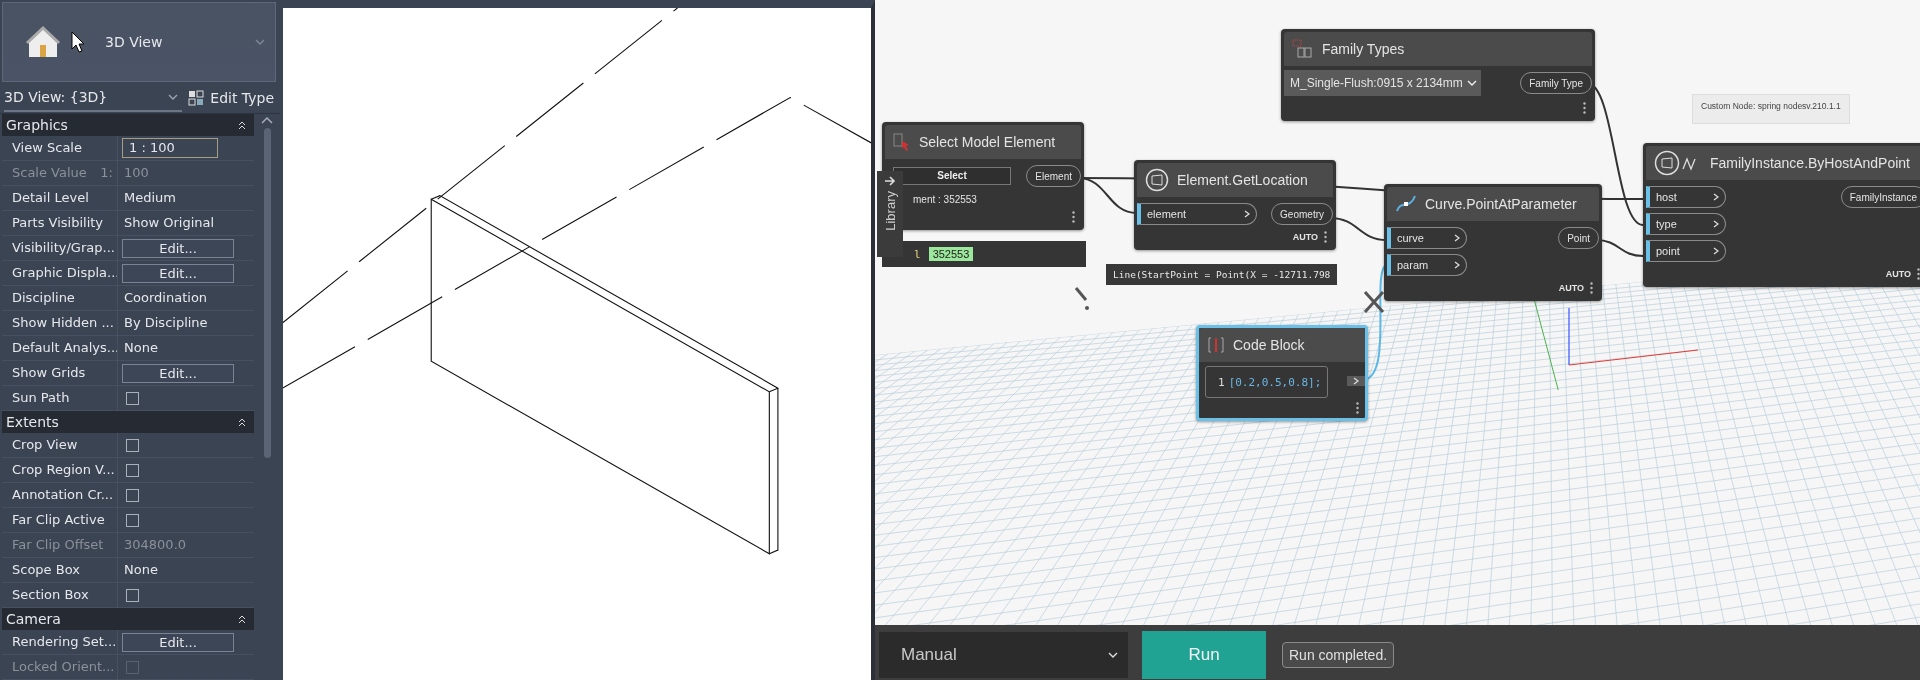 This screenshot has height=680, width=1920. Describe the element at coordinates (902, 142) in the screenshot. I see `cursor-icon` at that location.